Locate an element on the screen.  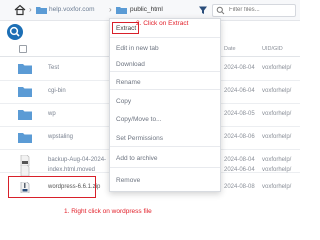
file-name: backup-Aug-04-2024- is located at coordinates (77, 160).